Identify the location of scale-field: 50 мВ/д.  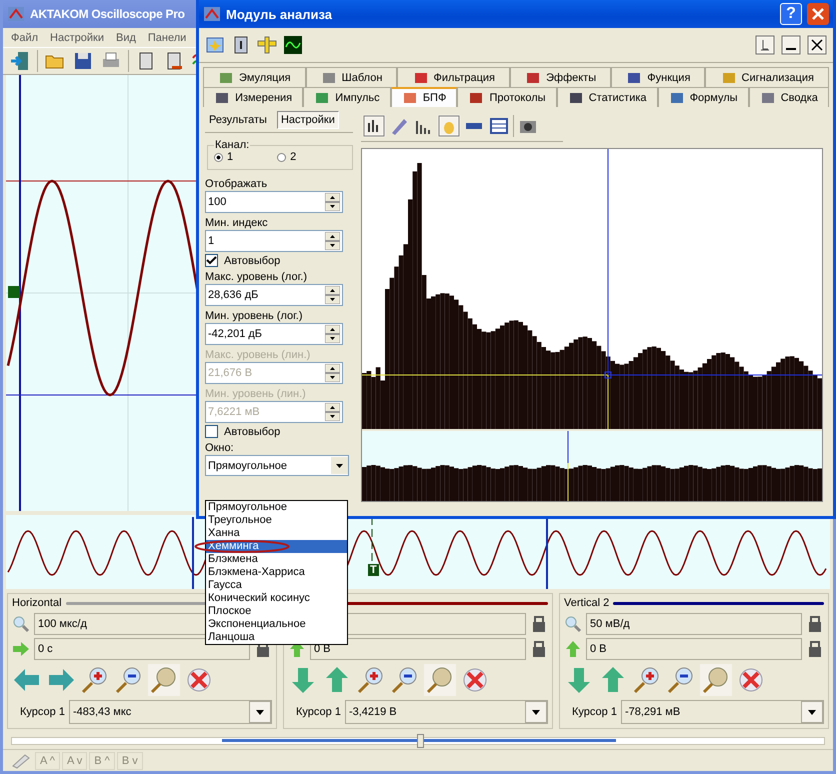
(694, 624).